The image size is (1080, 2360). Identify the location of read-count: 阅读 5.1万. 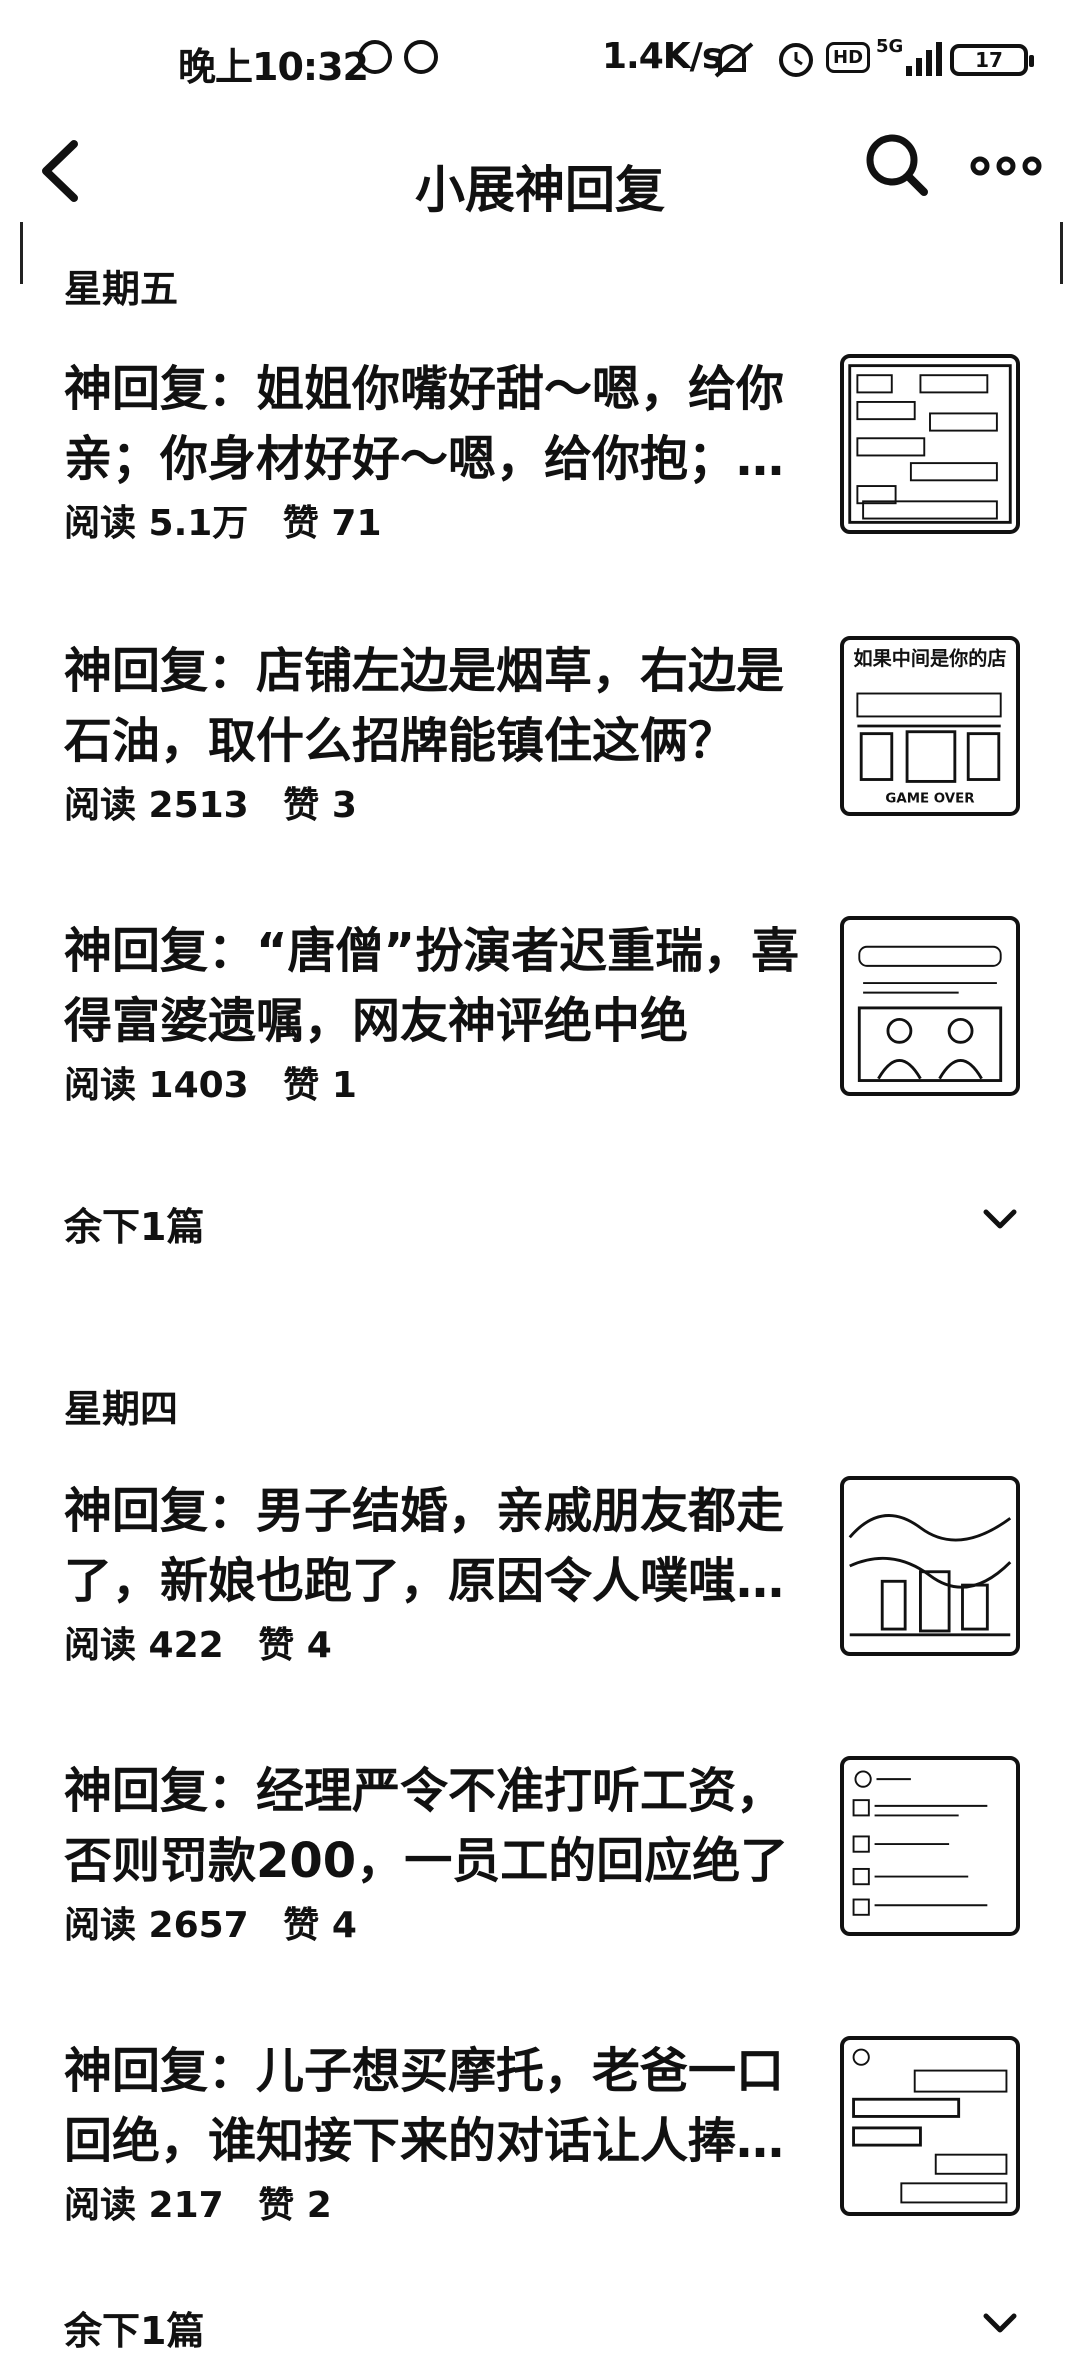
(156, 523).